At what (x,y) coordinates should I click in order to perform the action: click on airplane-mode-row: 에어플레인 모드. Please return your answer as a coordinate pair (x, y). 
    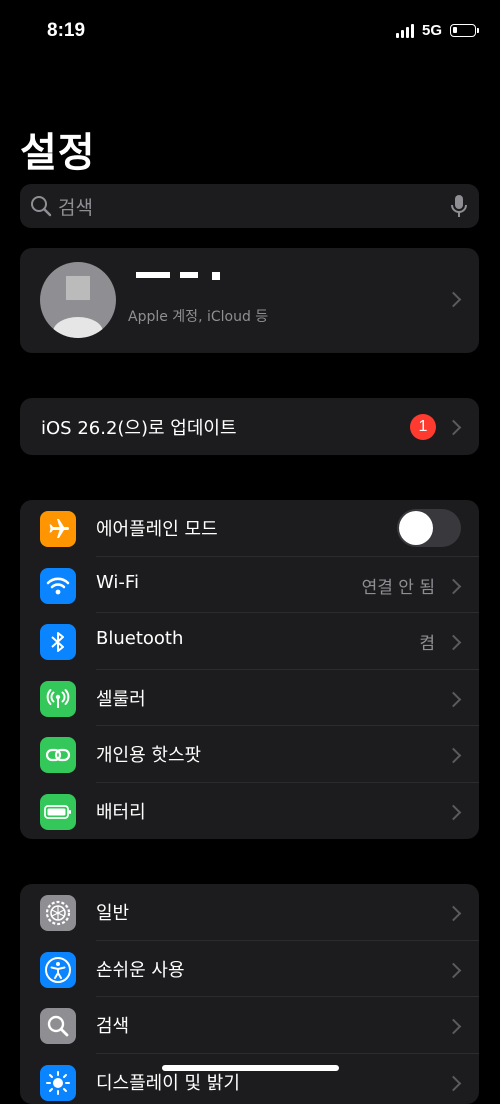
    Looking at the image, I should click on (249, 528).